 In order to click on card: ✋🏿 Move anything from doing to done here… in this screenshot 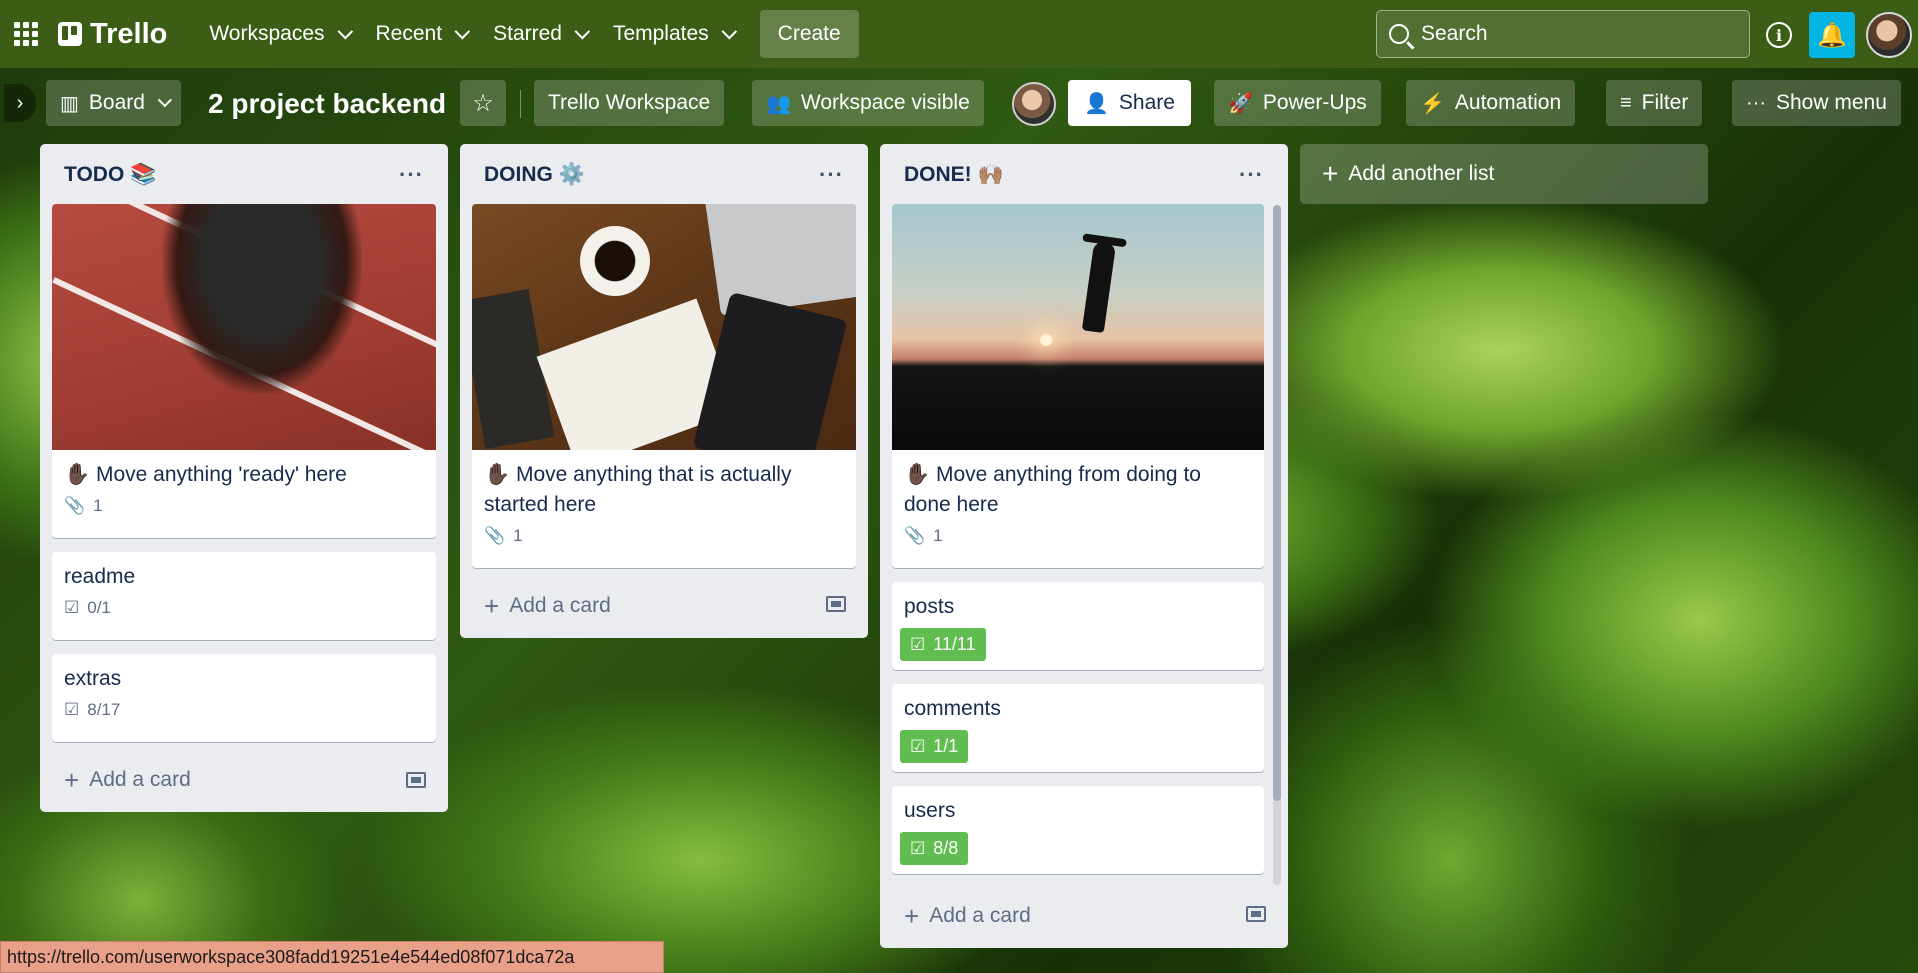, I will do `click(1078, 386)`.